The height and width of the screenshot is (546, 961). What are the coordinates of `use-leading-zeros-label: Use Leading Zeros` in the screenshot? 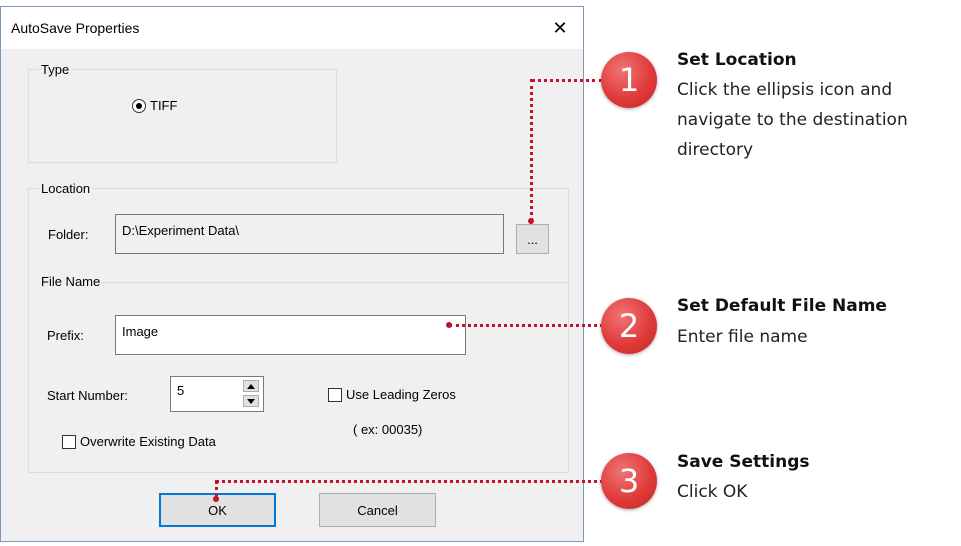 It's located at (401, 394).